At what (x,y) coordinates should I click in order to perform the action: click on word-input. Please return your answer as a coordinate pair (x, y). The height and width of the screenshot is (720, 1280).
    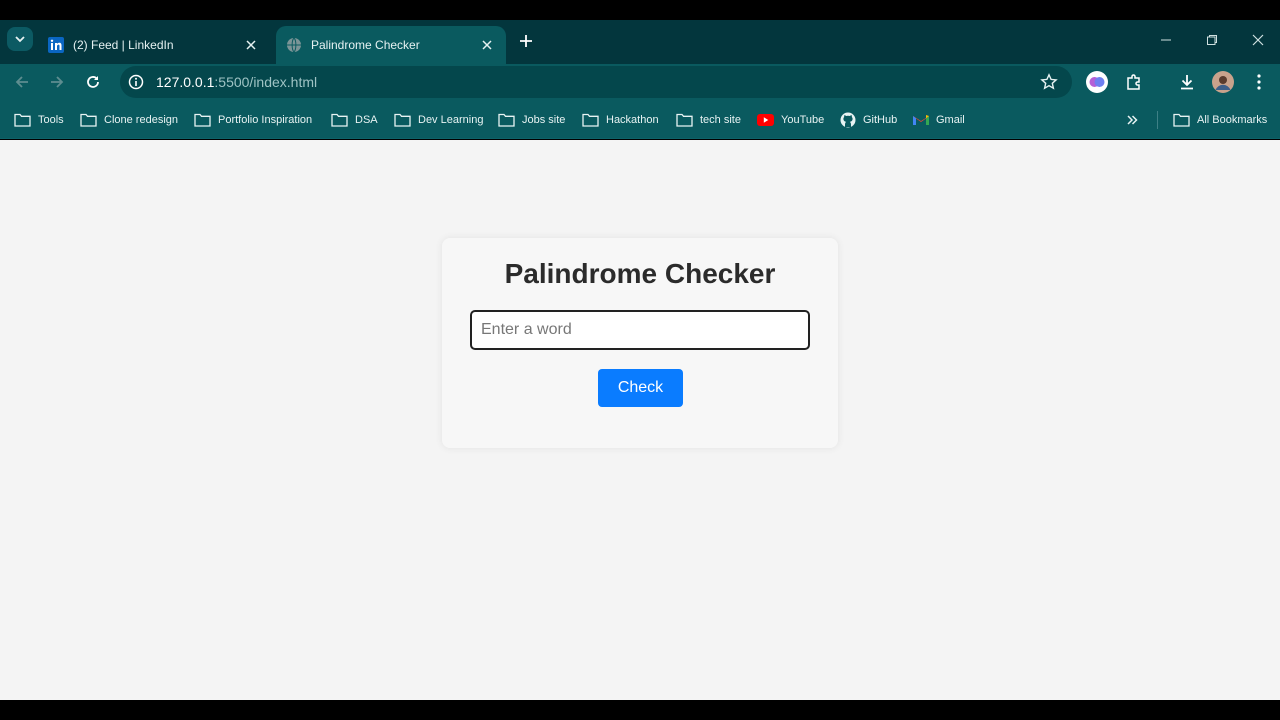
    Looking at the image, I should click on (640, 330).